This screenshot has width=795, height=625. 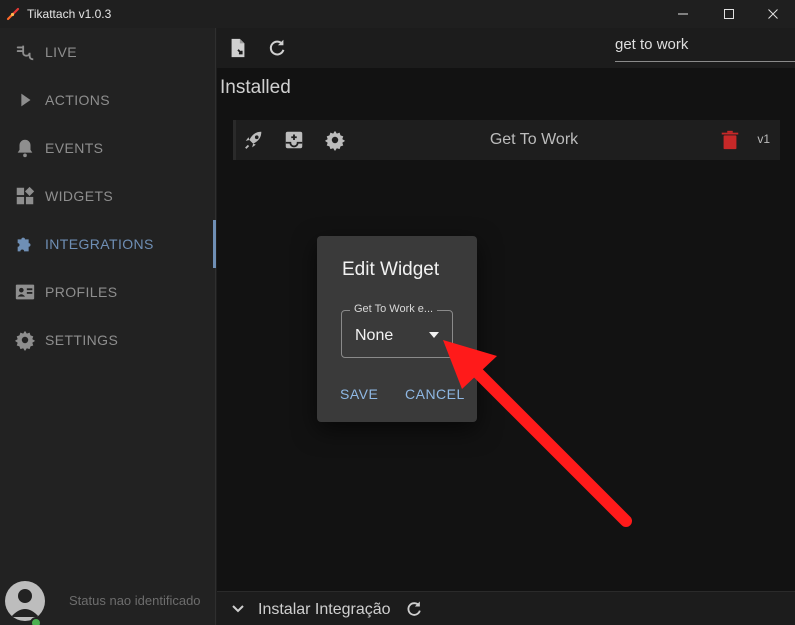 I want to click on minimize-icon, so click(x=683, y=14).